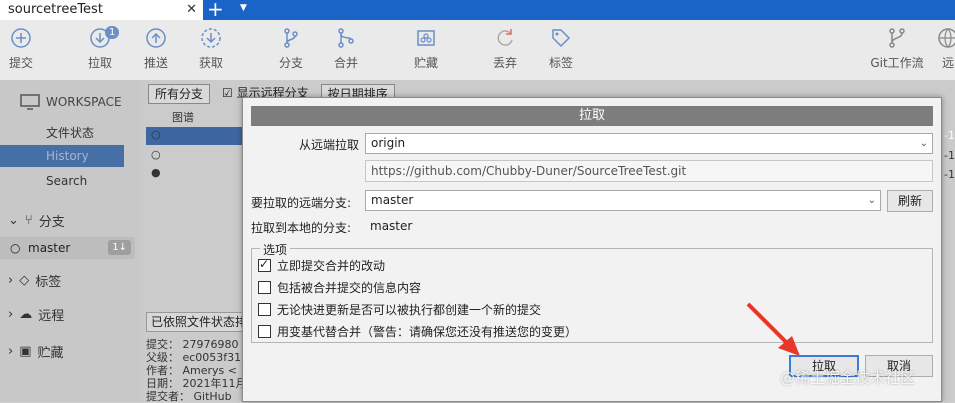  I want to click on merge-icon, so click(346, 38).